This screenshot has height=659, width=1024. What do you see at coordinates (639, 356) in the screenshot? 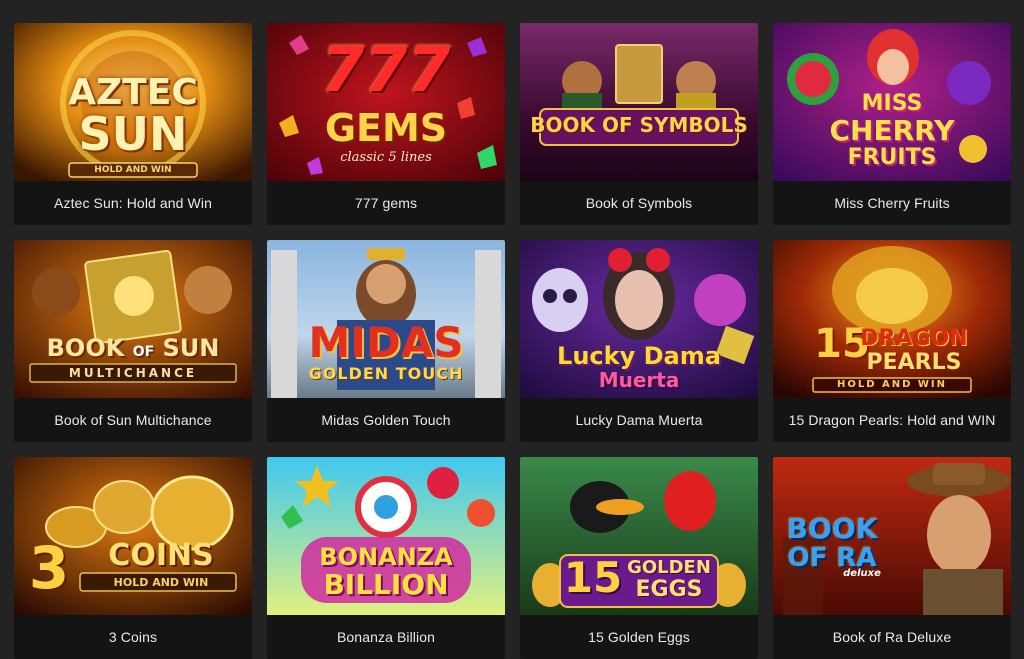
I see `logo-line-1: Lucky Dama` at bounding box center [639, 356].